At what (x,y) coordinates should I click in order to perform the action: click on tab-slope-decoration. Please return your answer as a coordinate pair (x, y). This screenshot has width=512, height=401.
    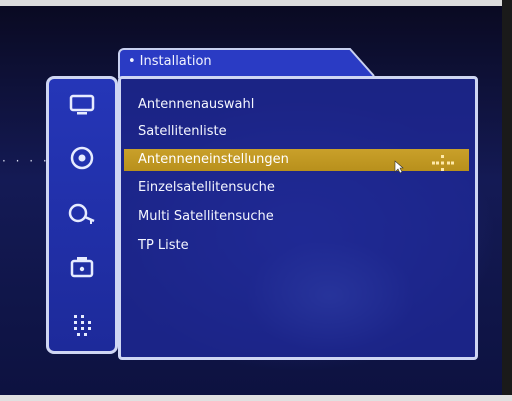
    Looking at the image, I should click on (359, 62).